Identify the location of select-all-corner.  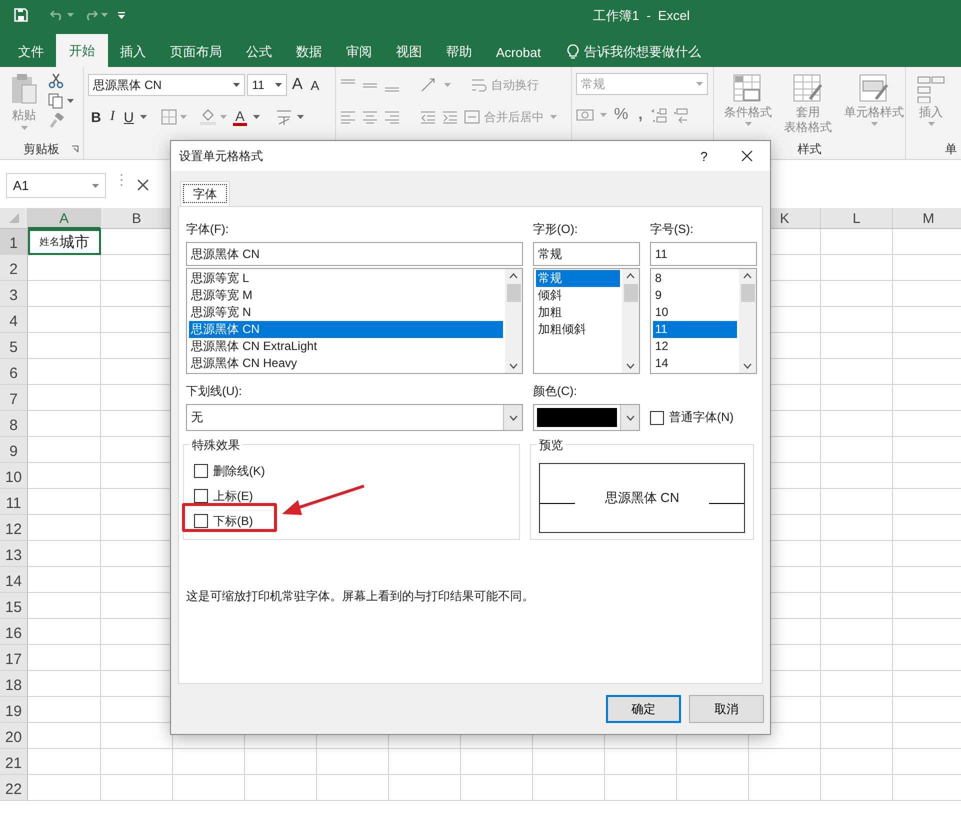
(14, 218).